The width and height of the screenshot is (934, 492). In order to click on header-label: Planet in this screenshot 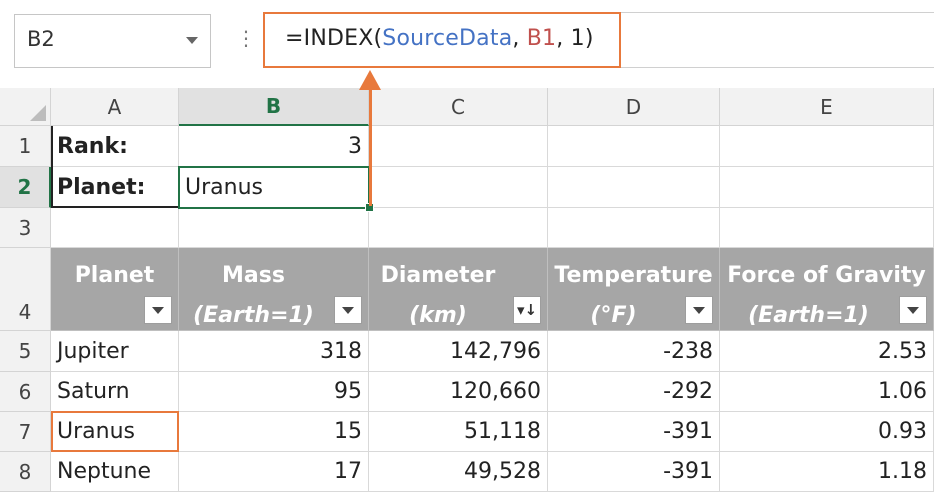, I will do `click(114, 276)`.